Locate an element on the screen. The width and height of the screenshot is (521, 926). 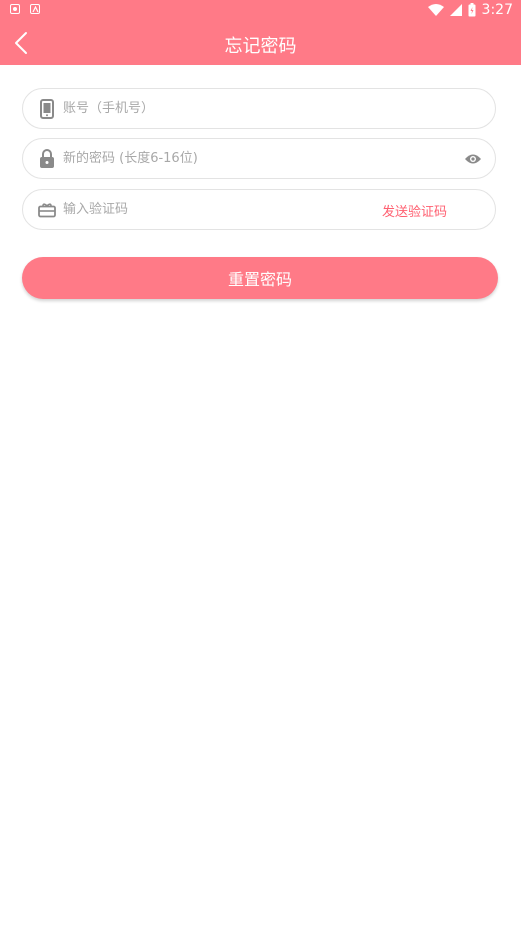
account-field is located at coordinates (259, 108).